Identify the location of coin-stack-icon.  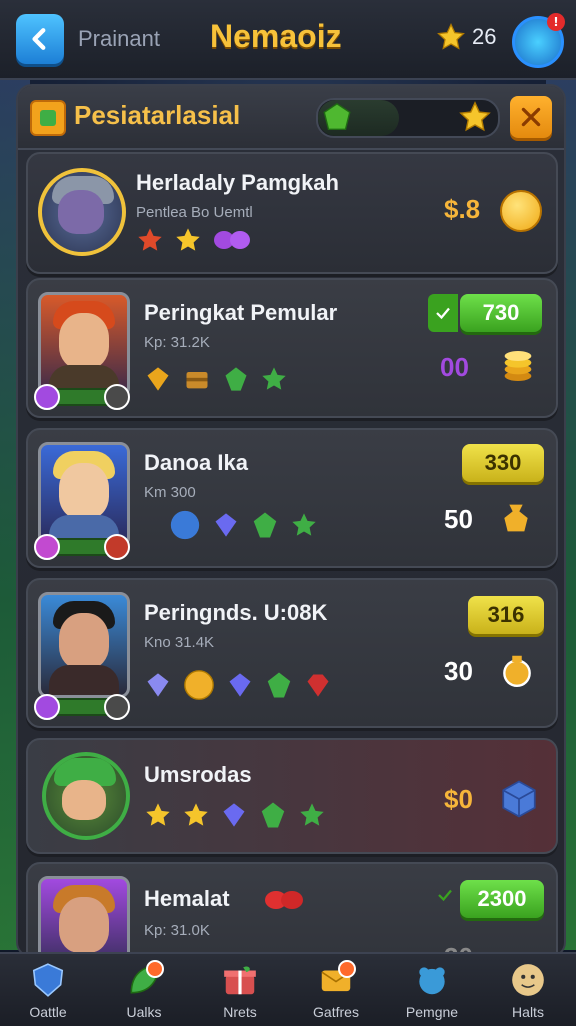
(518, 366).